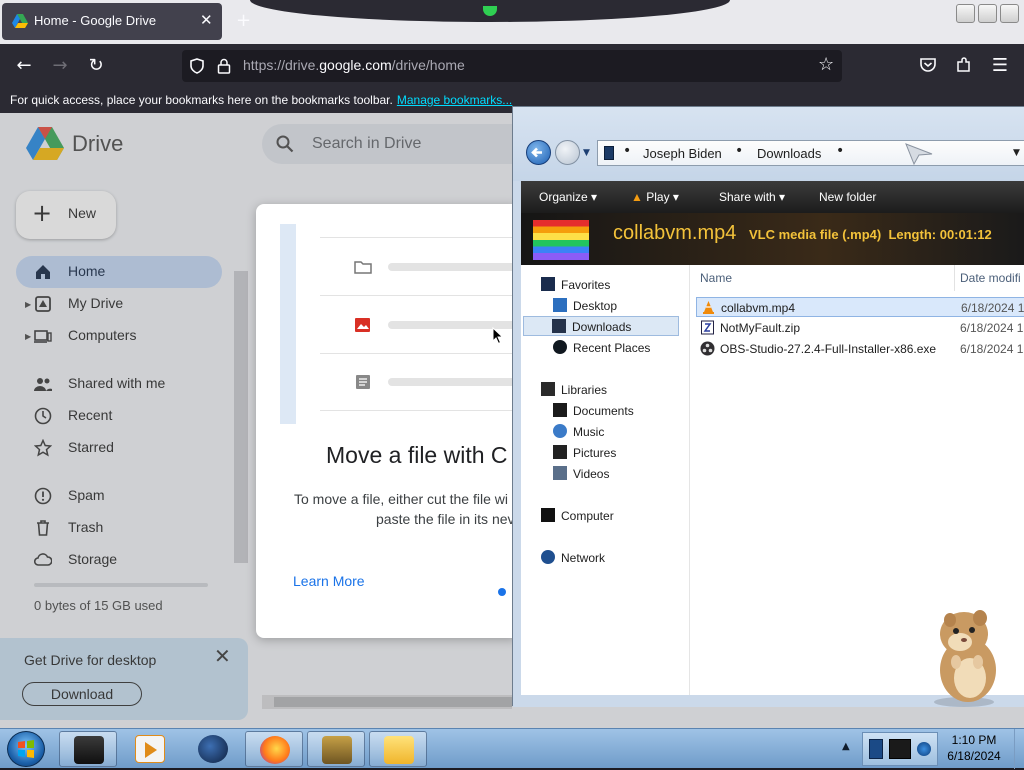 The height and width of the screenshot is (770, 1024). I want to click on obs-icon, so click(707, 348).